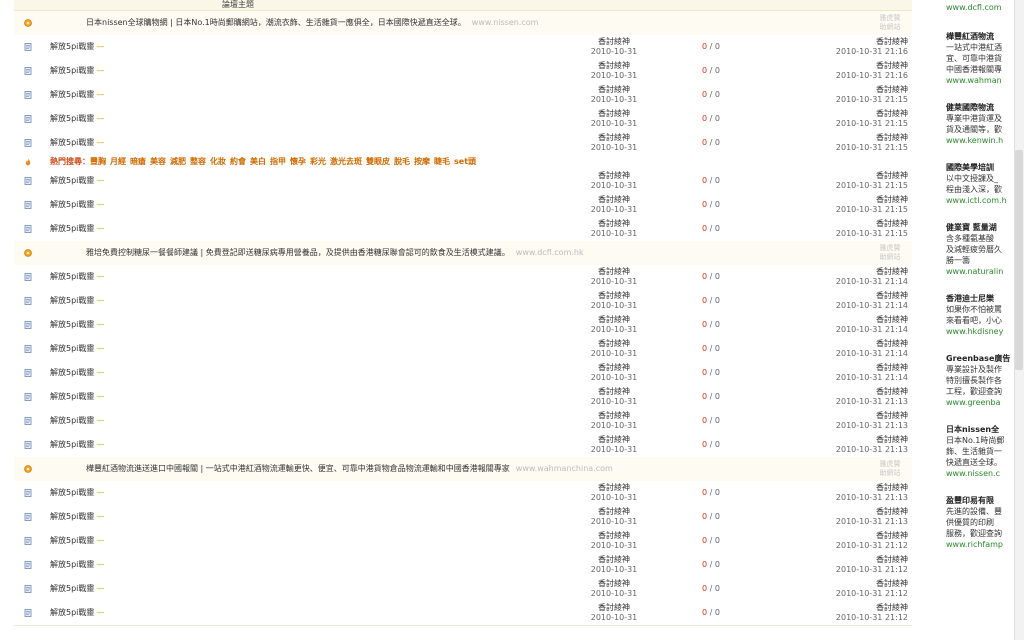 This screenshot has width=1024, height=640. I want to click on hot-keyword-link: 按摩, so click(422, 161).